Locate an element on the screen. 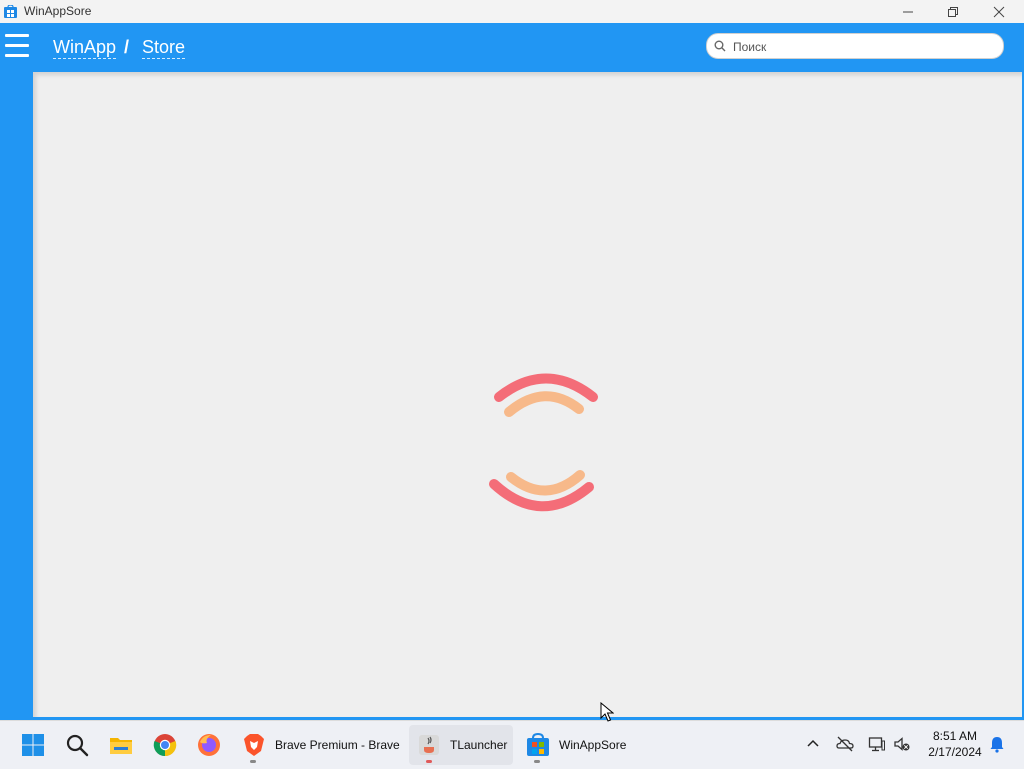  window-titlebar: WinAppSore is located at coordinates (512, 11).